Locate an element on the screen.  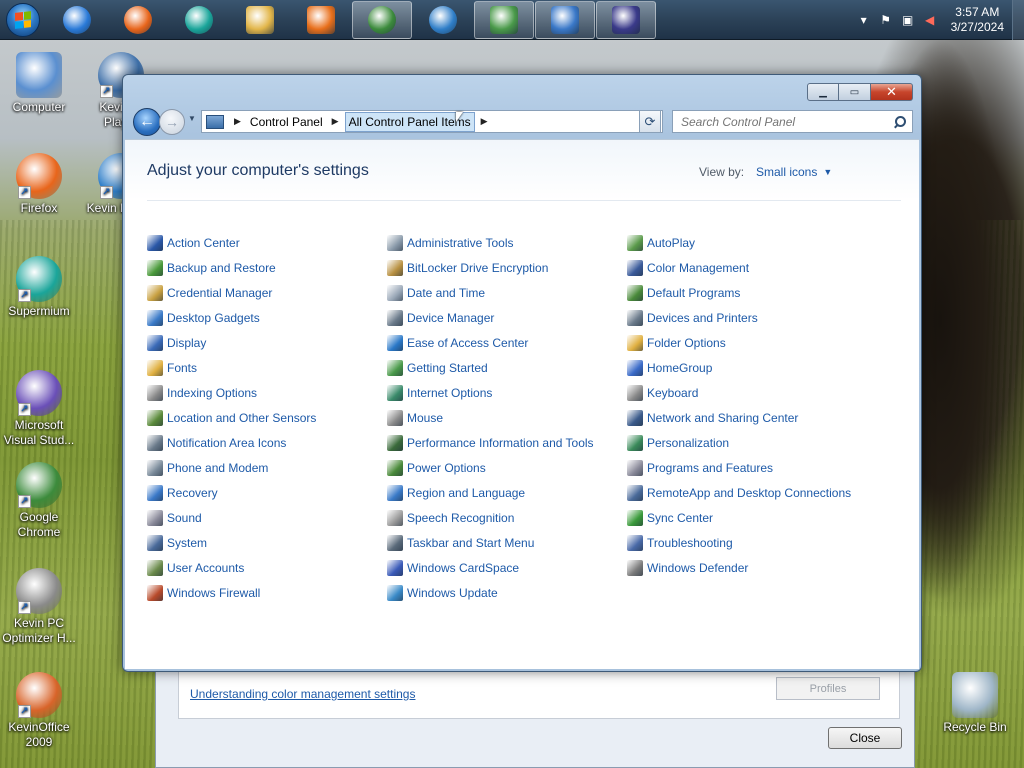
desktop-icon: ↗ Google Chrome is located at coordinates (39, 501).